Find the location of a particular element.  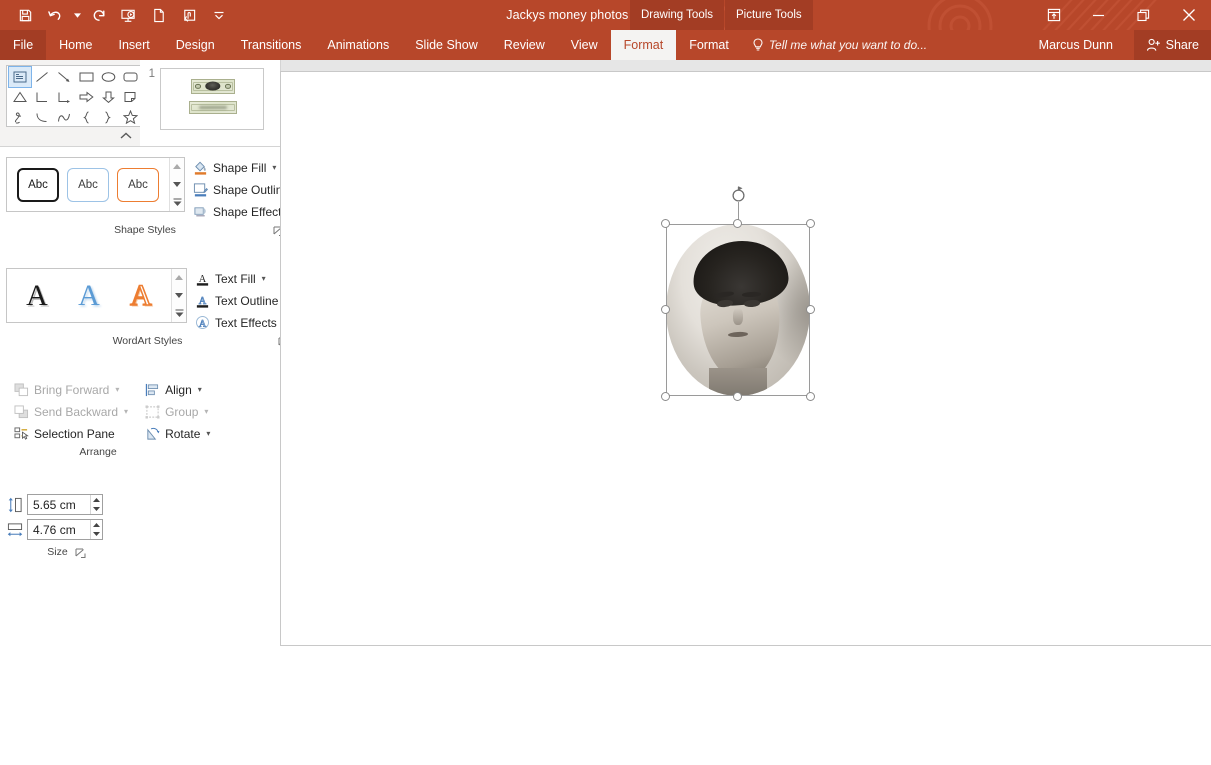

rotate-button: Rotate ▾ is located at coordinates (178, 433).